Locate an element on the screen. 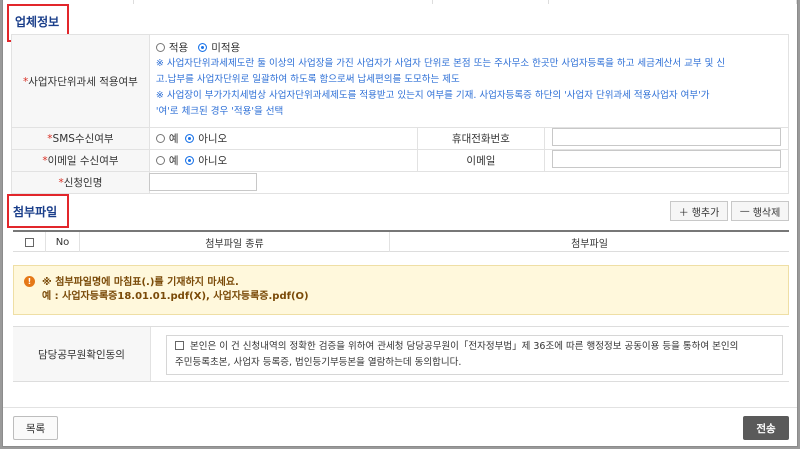 The image size is (800, 449). list-button: 목록 is located at coordinates (35, 428).